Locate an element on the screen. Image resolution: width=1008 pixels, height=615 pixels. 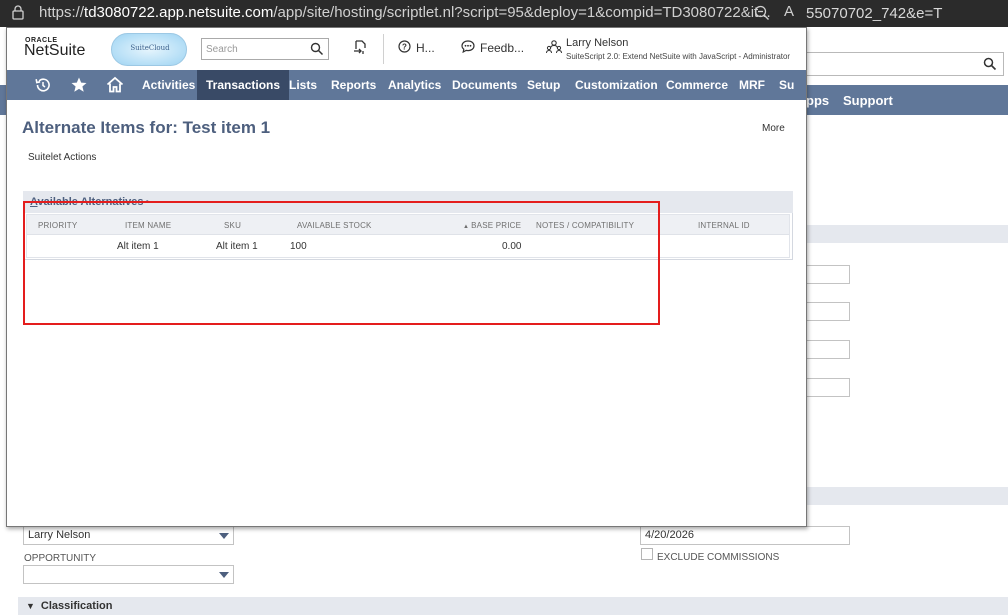
opportunity-label: OPPORTUNITY is located at coordinates (60, 558).